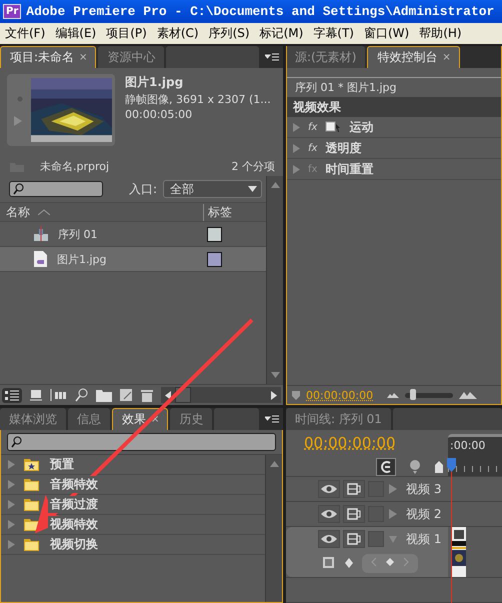 The width and height of the screenshot is (502, 603). Describe the element at coordinates (221, 395) in the screenshot. I see `horizontal-scroll-bar` at that location.